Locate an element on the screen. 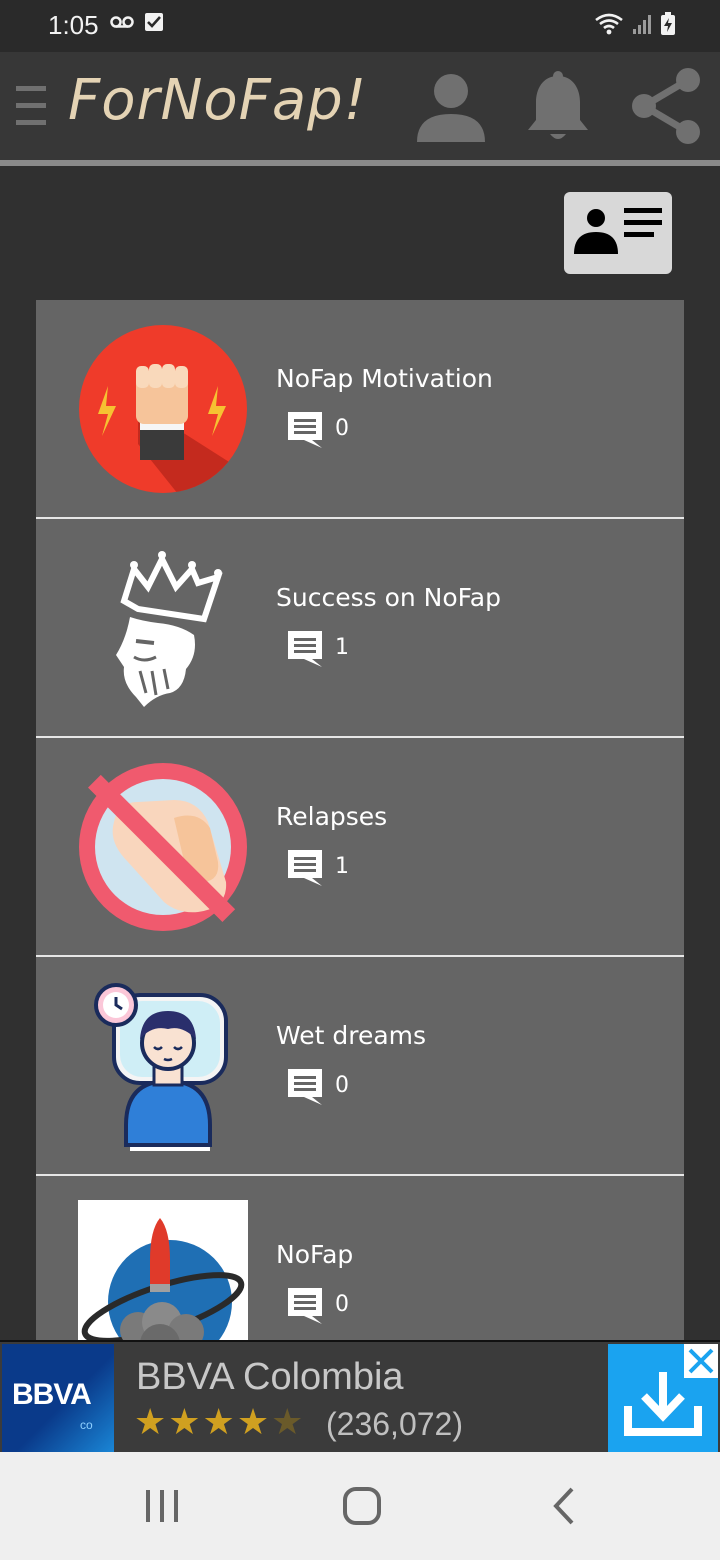 This screenshot has height=1560, width=720. home-icon is located at coordinates (362, 1506).